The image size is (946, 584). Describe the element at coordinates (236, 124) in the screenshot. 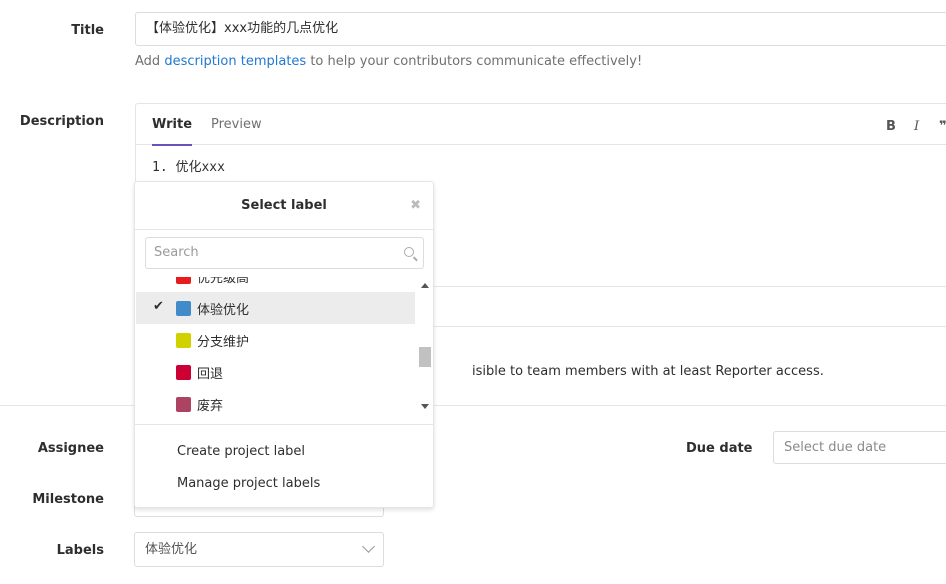

I see `tab-preview: Preview` at that location.